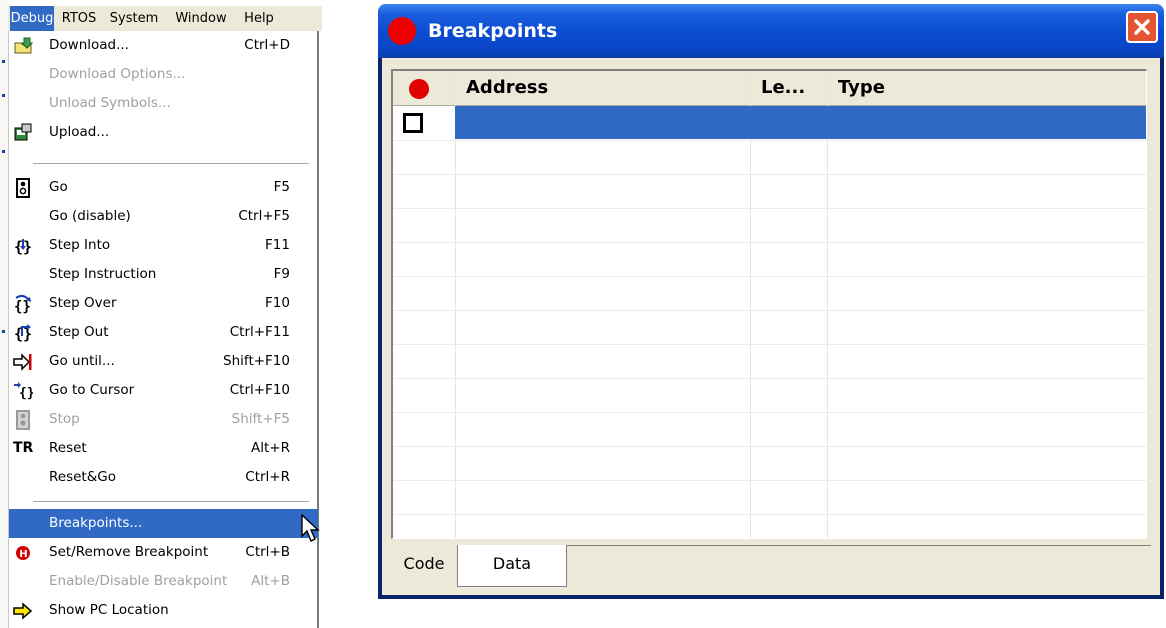  I want to click on upload-icon, so click(23, 132).